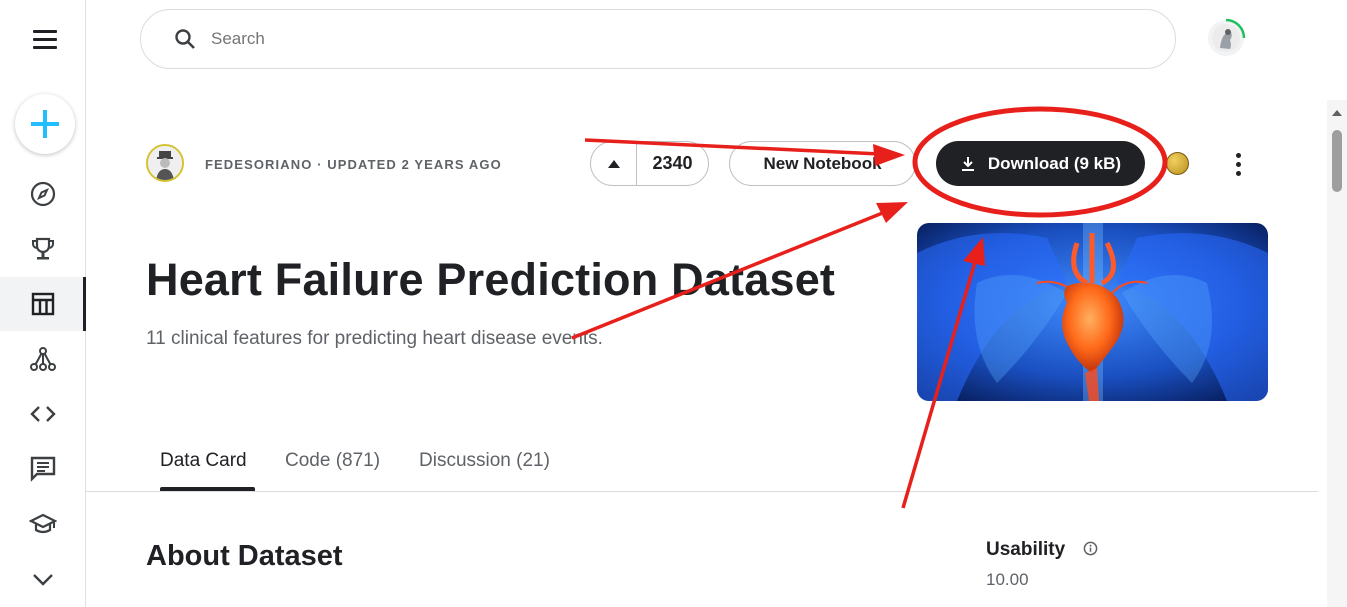  Describe the element at coordinates (649, 163) in the screenshot. I see `upvote-widget: 2340` at that location.